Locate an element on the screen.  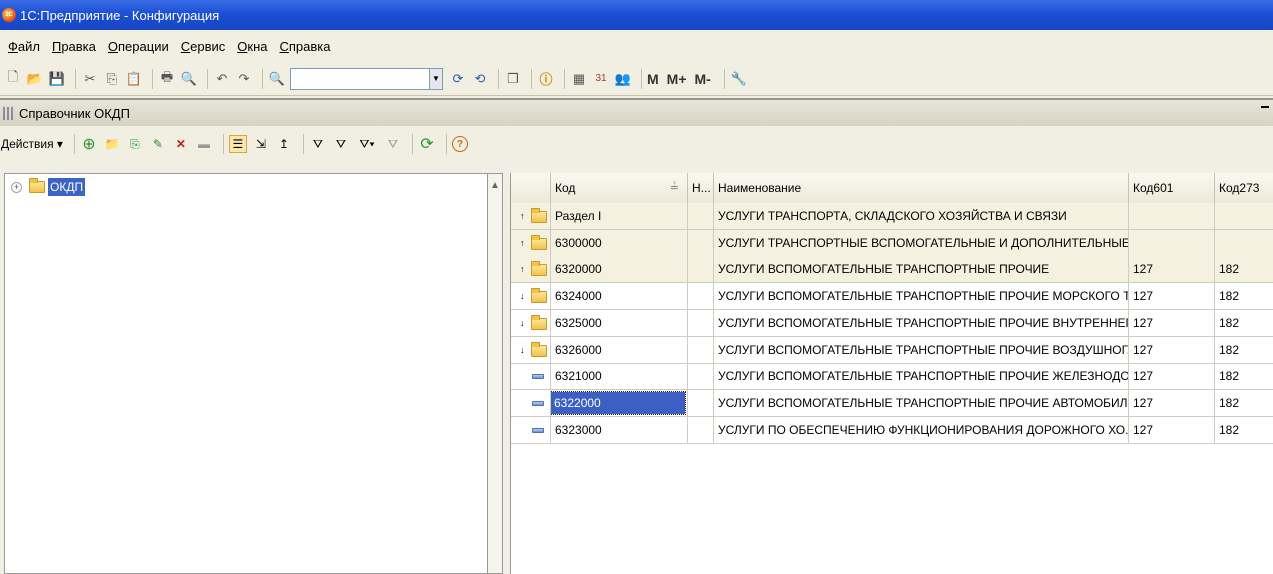
copy-icon: ⎘ is located at coordinates (112, 79).